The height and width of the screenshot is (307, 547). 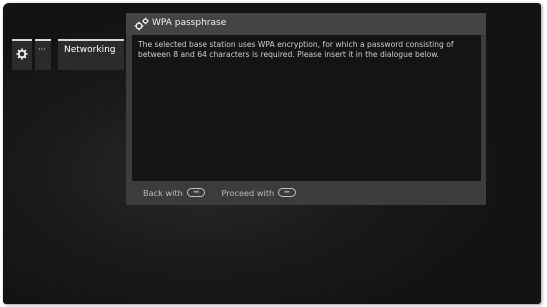 I want to click on back-hint-label: Back with, so click(x=163, y=193).